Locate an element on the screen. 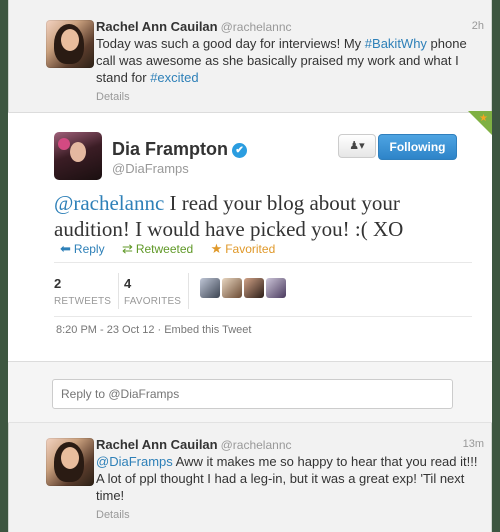 The height and width of the screenshot is (532, 500). user-icon: ♟ is located at coordinates (354, 146).